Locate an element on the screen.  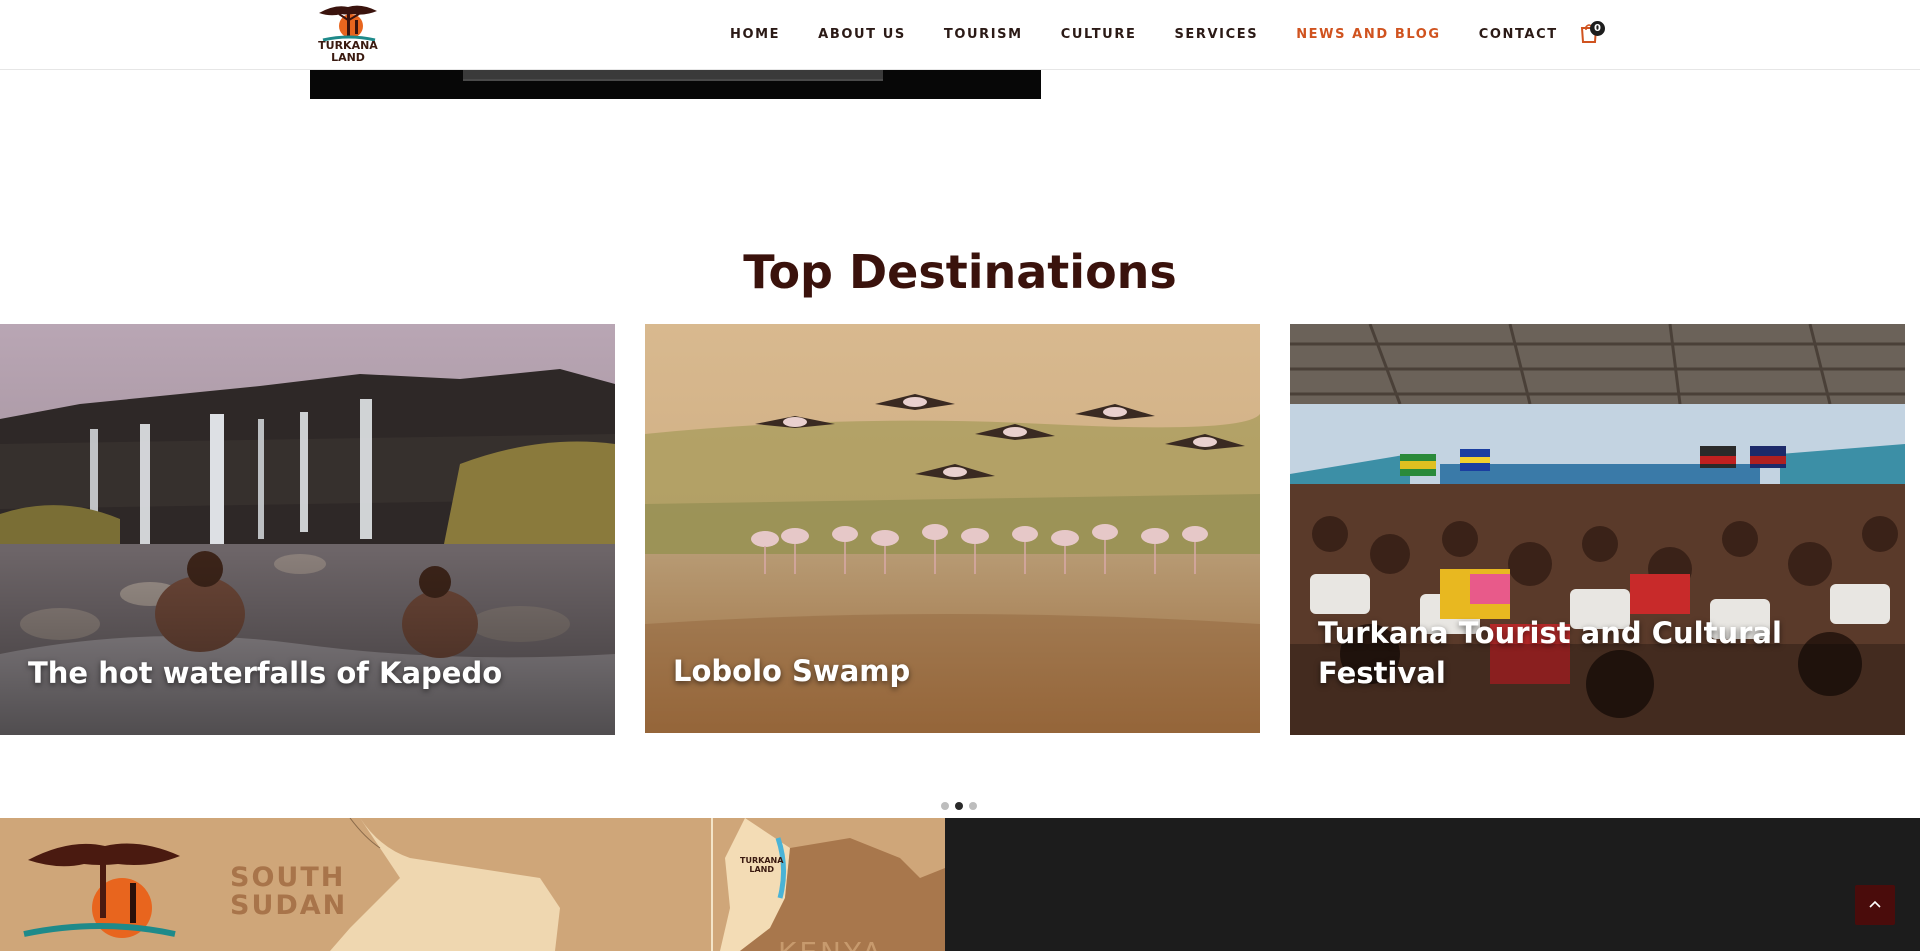
nav-culture: CULTURE is located at coordinates (1099, 34).